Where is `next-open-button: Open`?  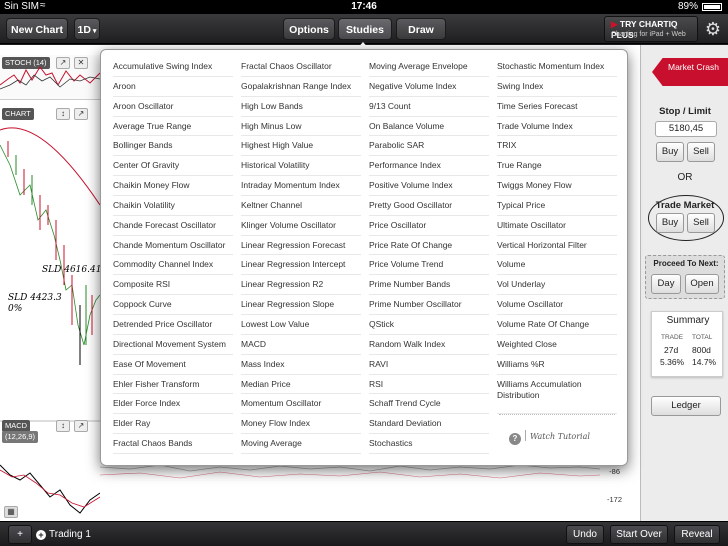
next-open-button: Open is located at coordinates (702, 284).